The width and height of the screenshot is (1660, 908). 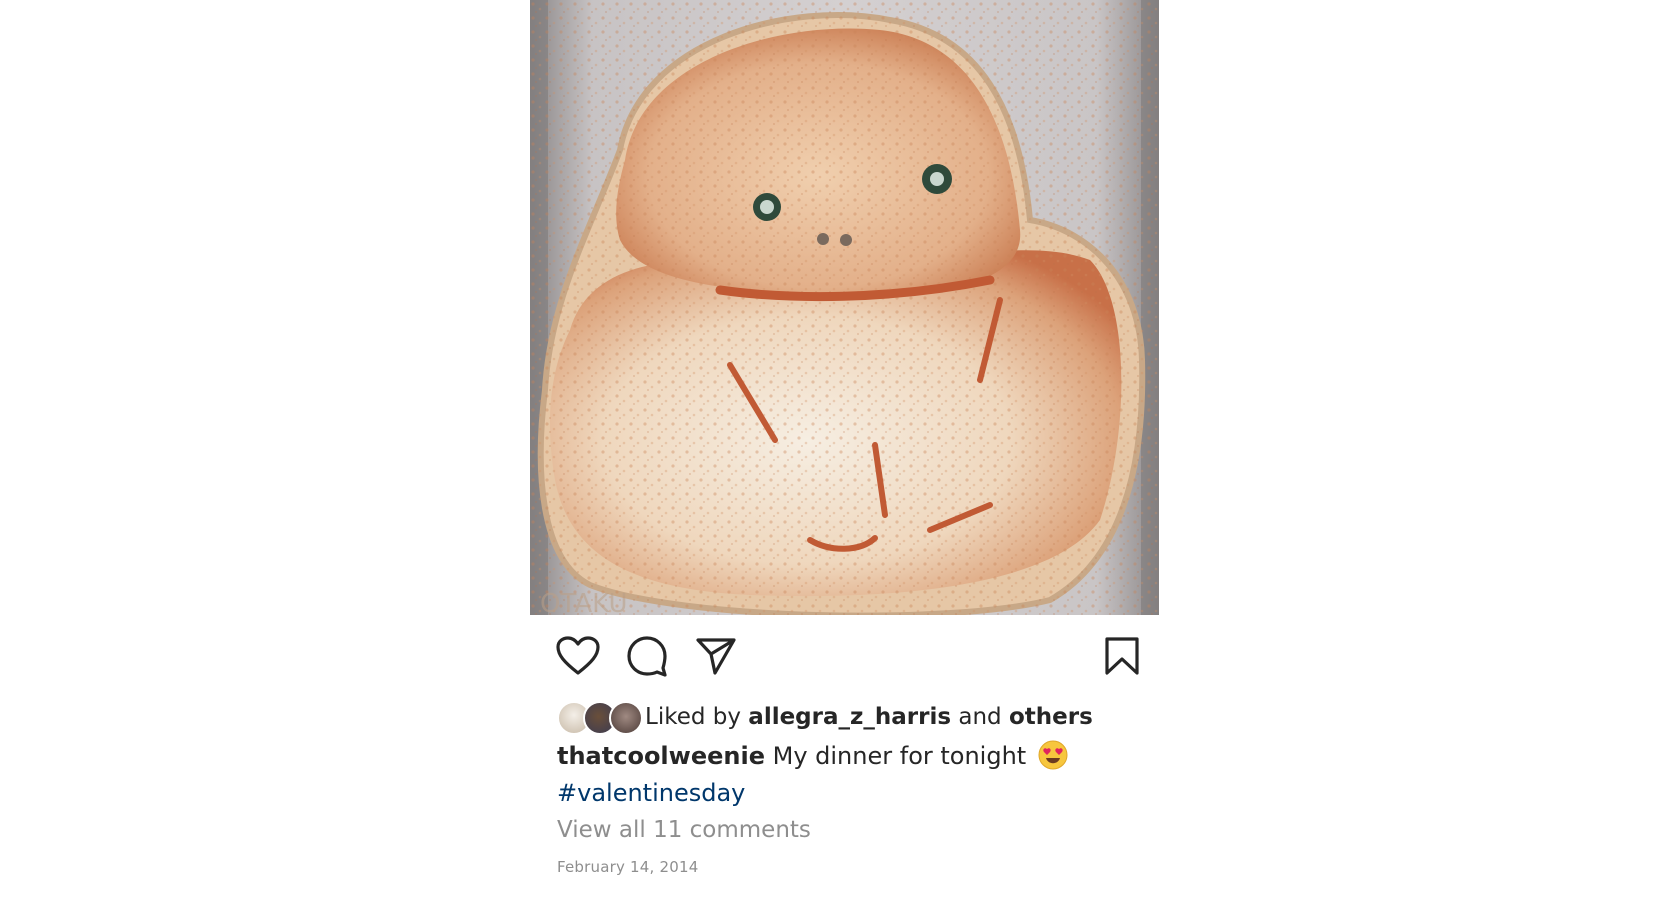 I want to click on author-username: thatcoolweenie, so click(x=661, y=756).